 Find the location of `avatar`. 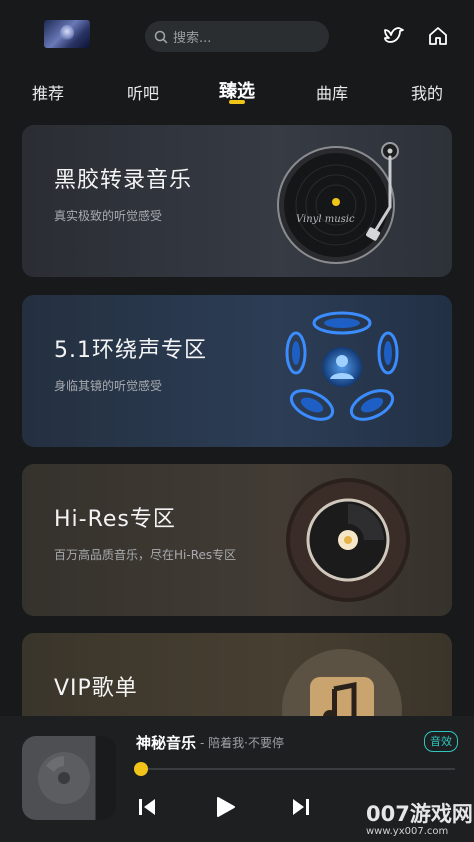

avatar is located at coordinates (67, 34).